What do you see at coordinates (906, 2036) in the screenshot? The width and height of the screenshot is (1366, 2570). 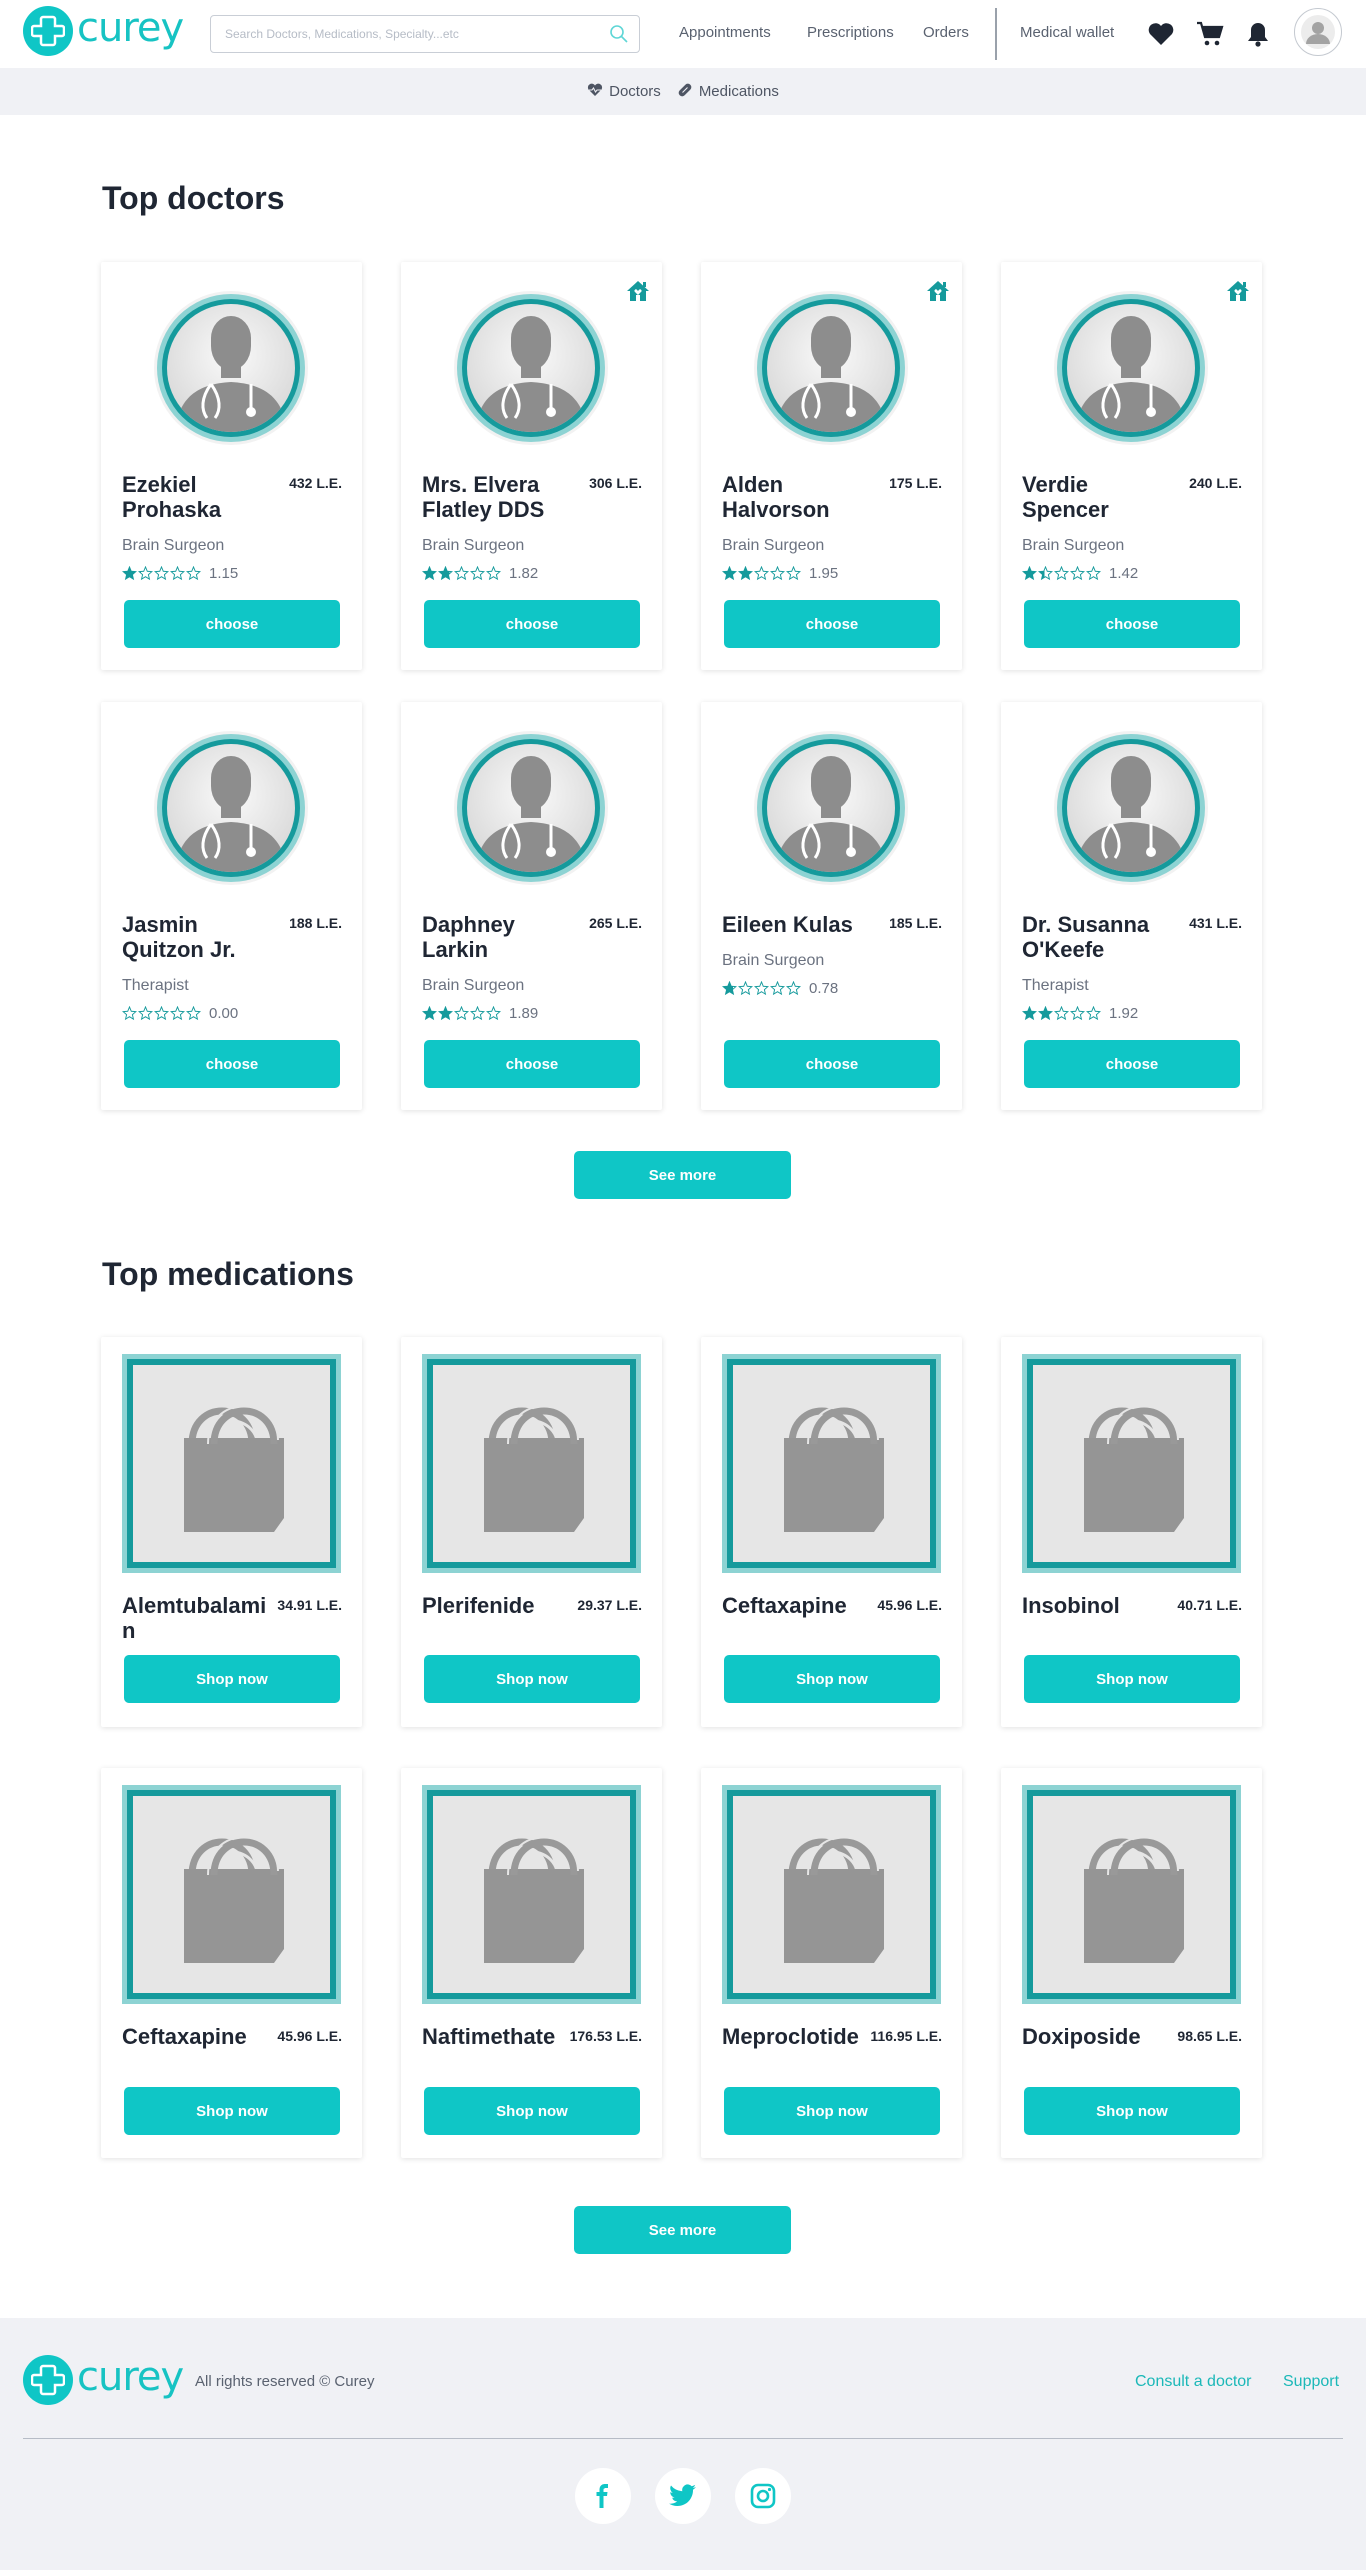 I see `medication-price: 116.95 L.E.` at bounding box center [906, 2036].